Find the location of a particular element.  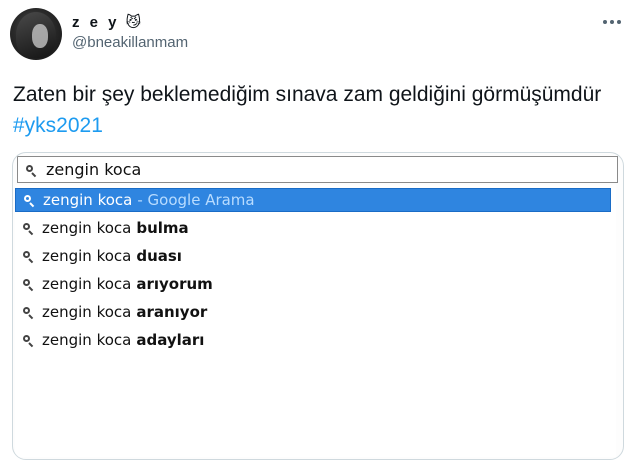

suggestion-item: zengin koca - Google Arama is located at coordinates (313, 200).